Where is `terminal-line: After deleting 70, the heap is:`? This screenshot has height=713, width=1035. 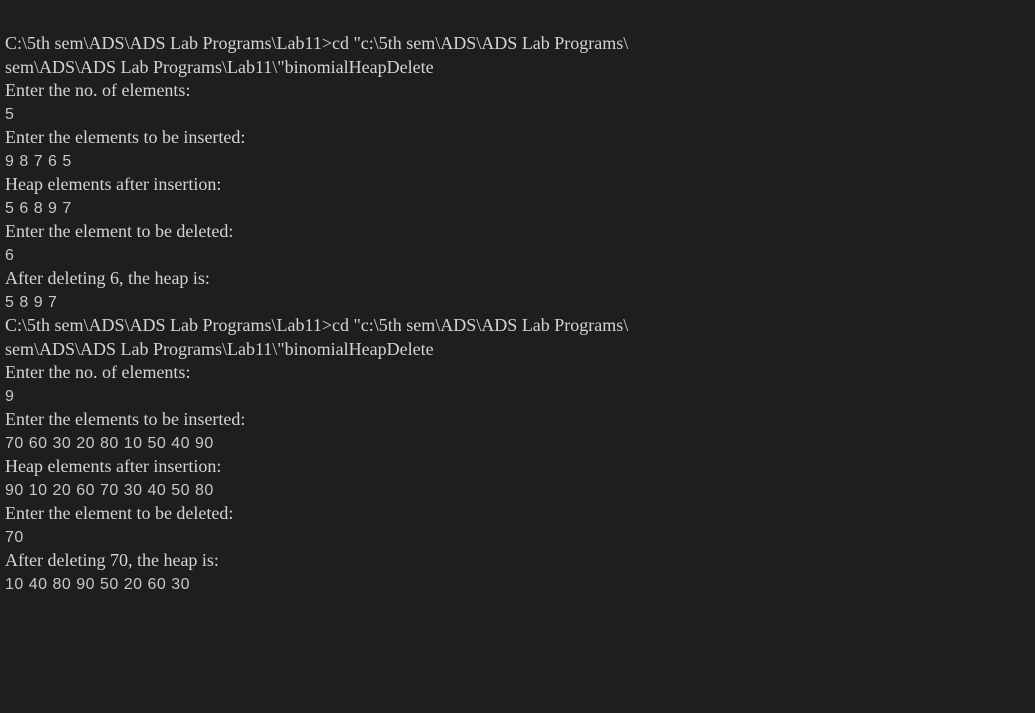
terminal-line: After deleting 70, the heap is: is located at coordinates (112, 560).